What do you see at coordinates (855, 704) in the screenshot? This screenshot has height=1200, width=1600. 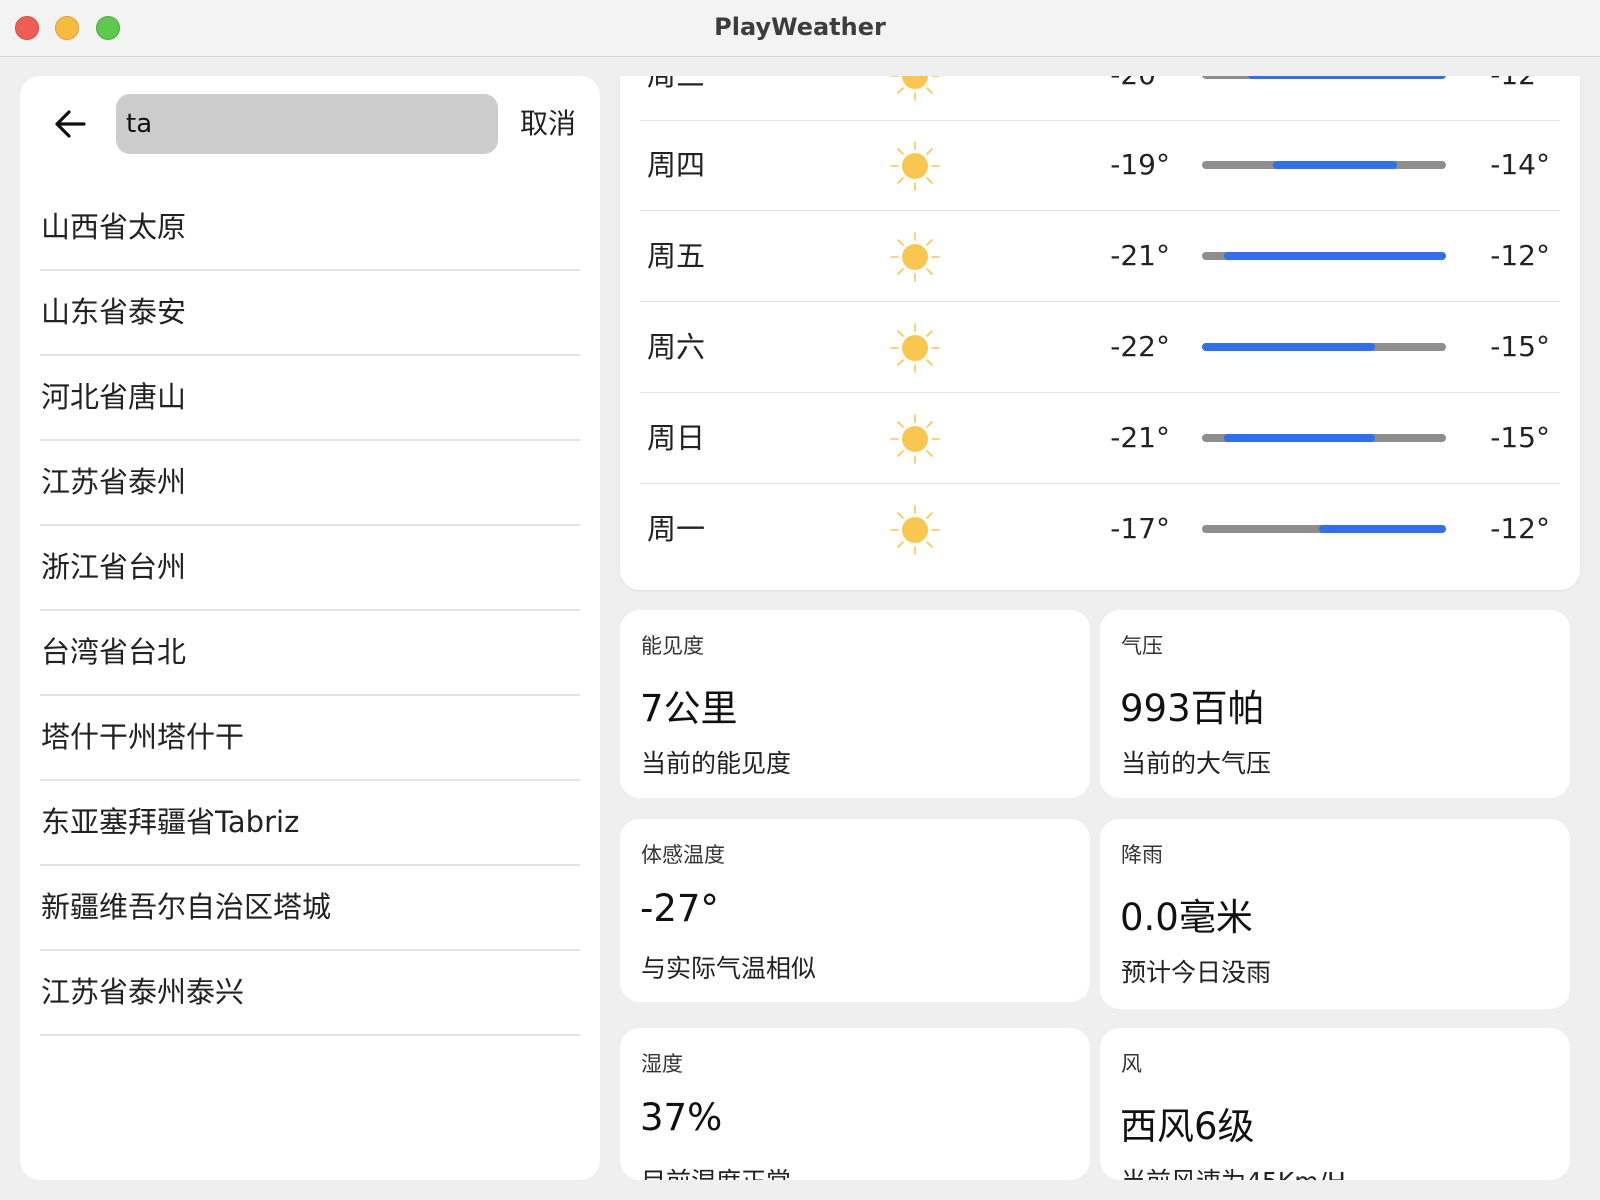 I see `visibility-tile: 能见度 7公里 当前的能见度` at bounding box center [855, 704].